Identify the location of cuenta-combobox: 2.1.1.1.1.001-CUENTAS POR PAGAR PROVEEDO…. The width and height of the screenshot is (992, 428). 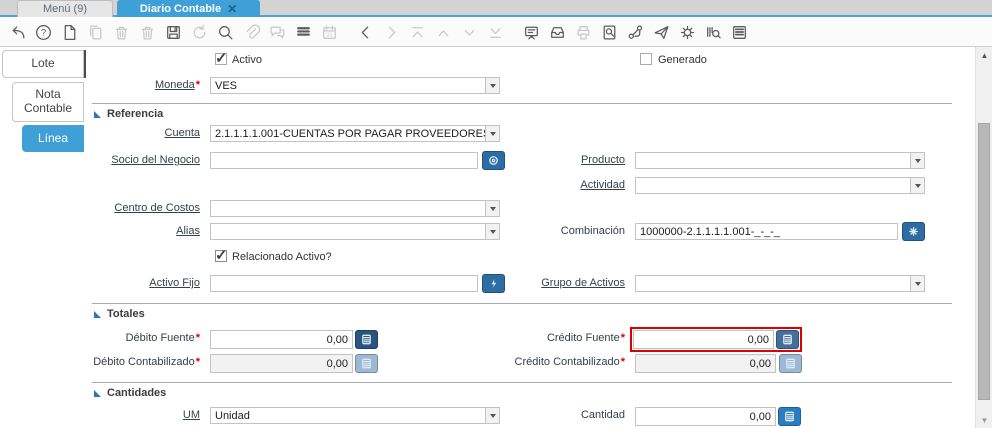
(355, 133).